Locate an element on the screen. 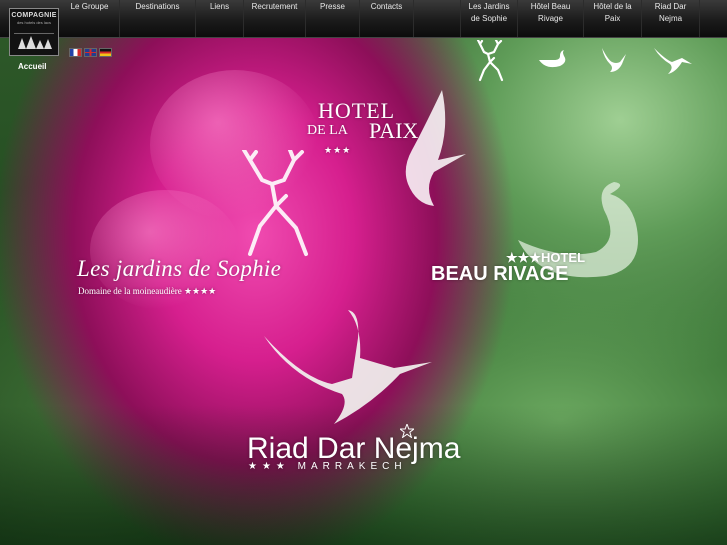 The image size is (727, 545). flag-fr-icon is located at coordinates (75, 52).